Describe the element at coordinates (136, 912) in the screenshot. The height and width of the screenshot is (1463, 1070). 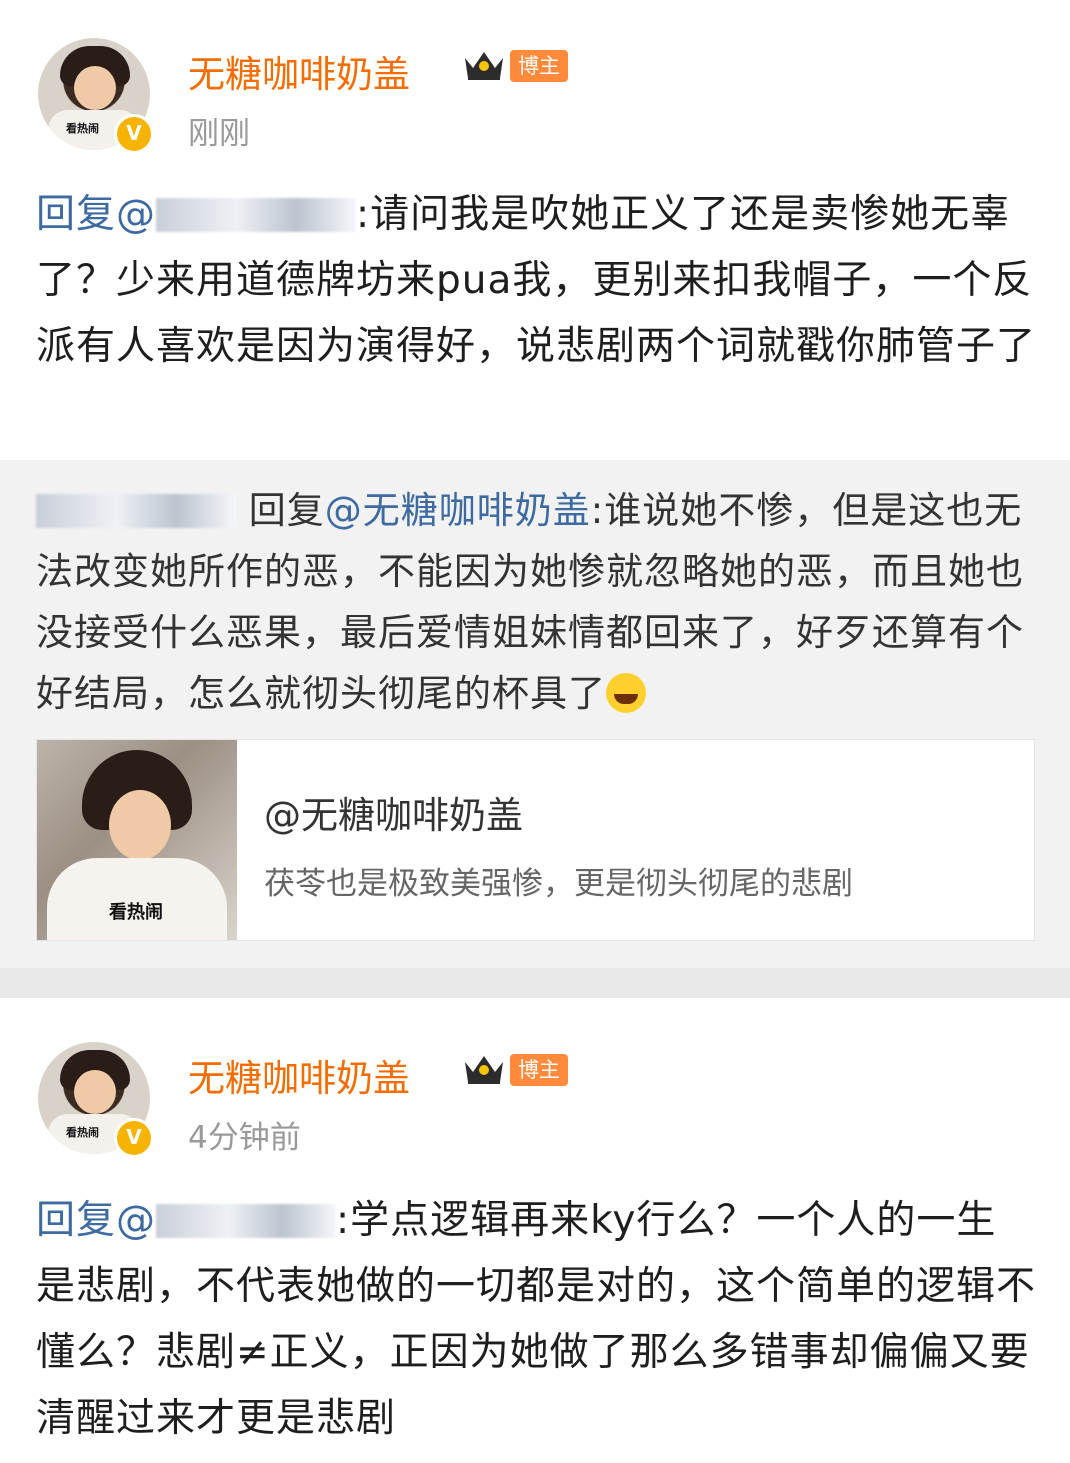
I see `thumbnail-caption: 看热闹` at that location.